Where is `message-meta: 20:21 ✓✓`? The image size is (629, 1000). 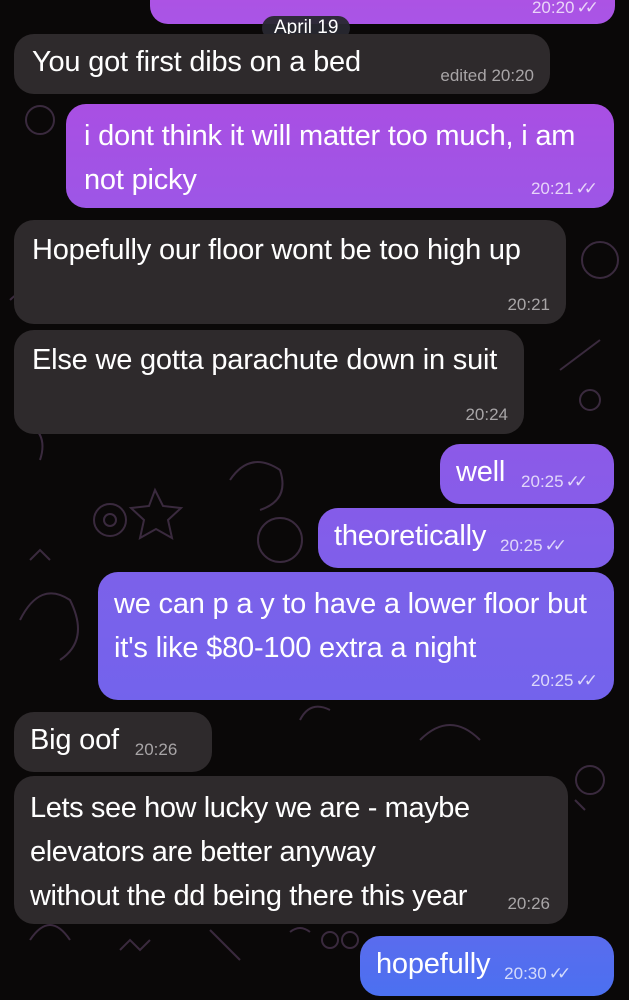
message-meta: 20:21 ✓✓ is located at coordinates (564, 189).